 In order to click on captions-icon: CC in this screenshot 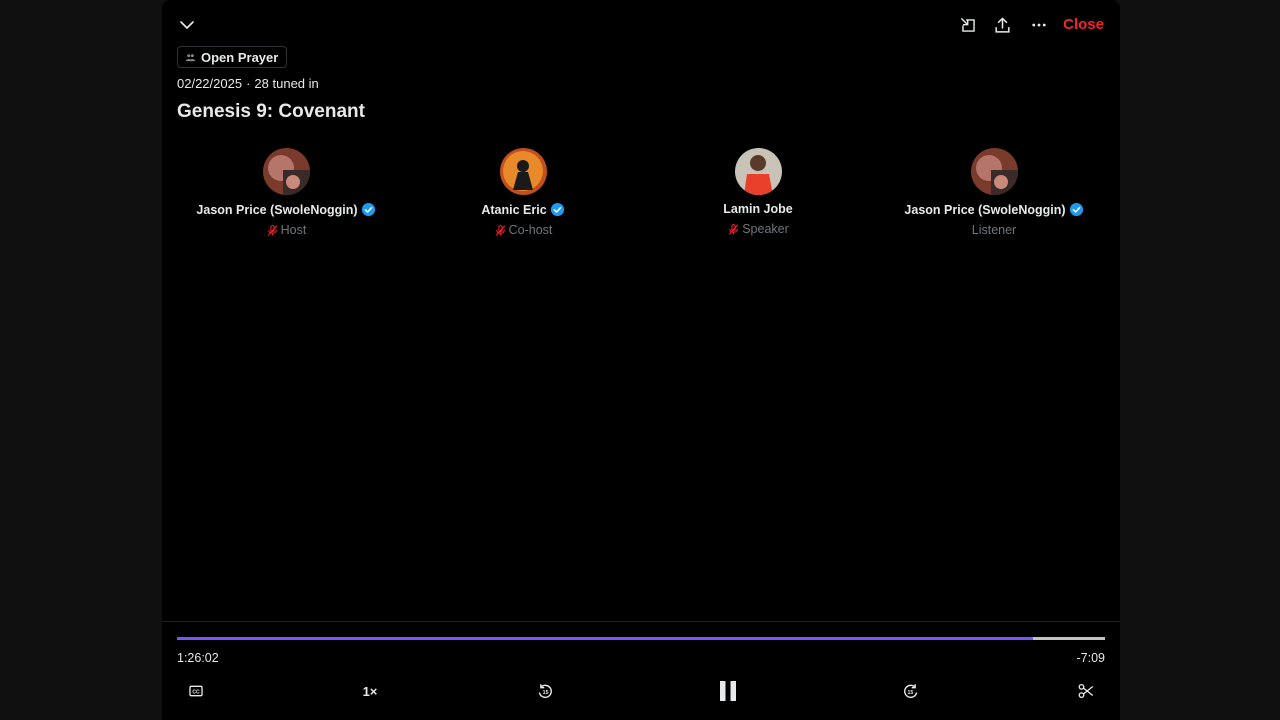, I will do `click(196, 691)`.